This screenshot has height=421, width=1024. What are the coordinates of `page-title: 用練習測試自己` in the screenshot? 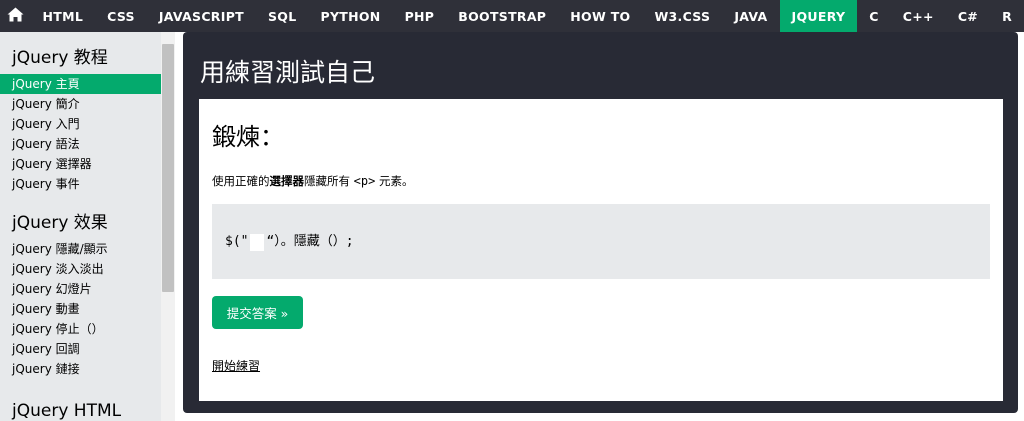 It's located at (288, 72).